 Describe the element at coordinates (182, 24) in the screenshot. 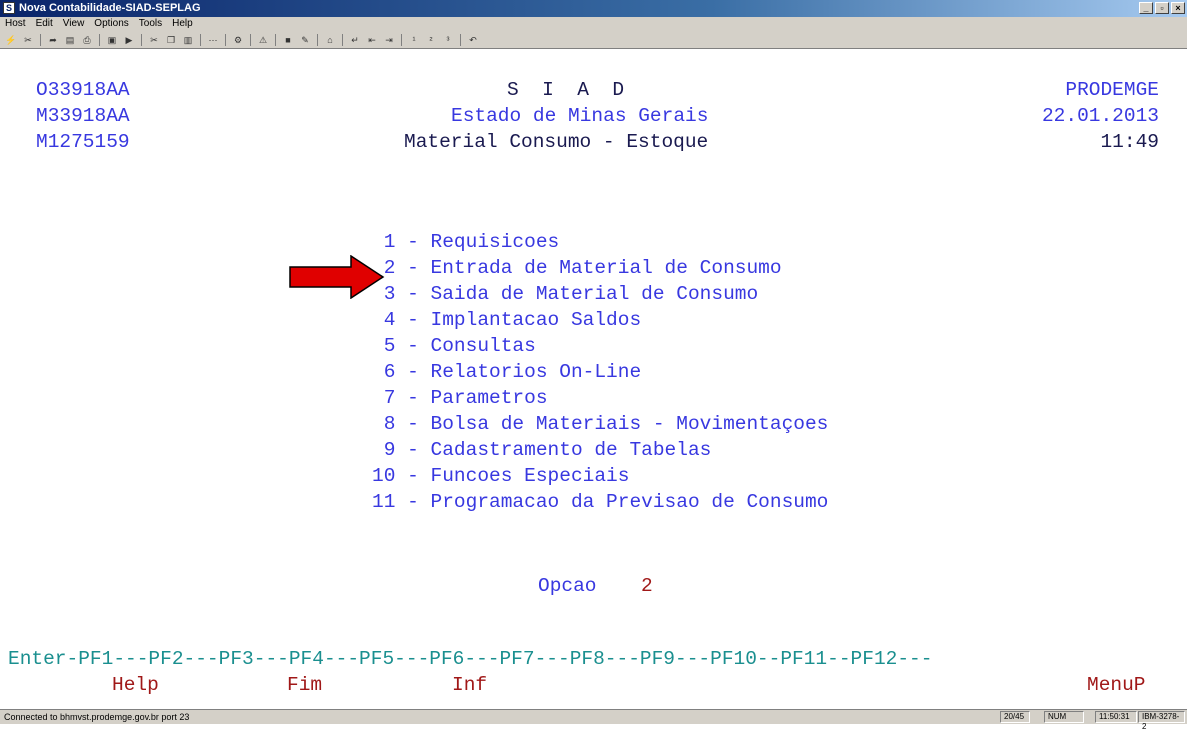

I see `menu-help: Help` at that location.